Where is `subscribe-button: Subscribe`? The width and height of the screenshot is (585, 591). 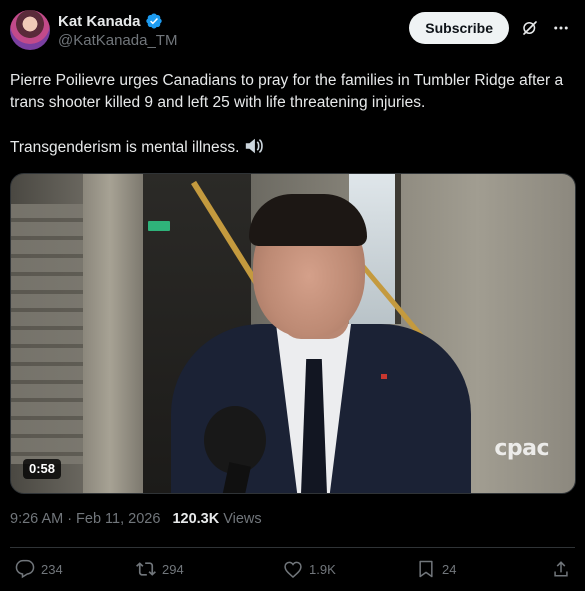
subscribe-button: Subscribe is located at coordinates (459, 28).